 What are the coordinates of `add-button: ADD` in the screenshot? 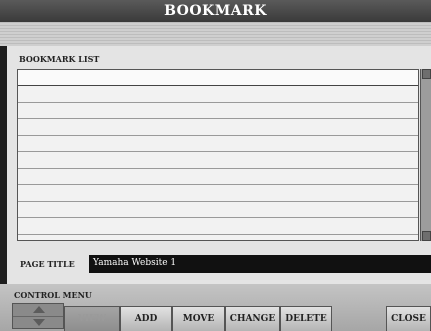 It's located at (146, 318).